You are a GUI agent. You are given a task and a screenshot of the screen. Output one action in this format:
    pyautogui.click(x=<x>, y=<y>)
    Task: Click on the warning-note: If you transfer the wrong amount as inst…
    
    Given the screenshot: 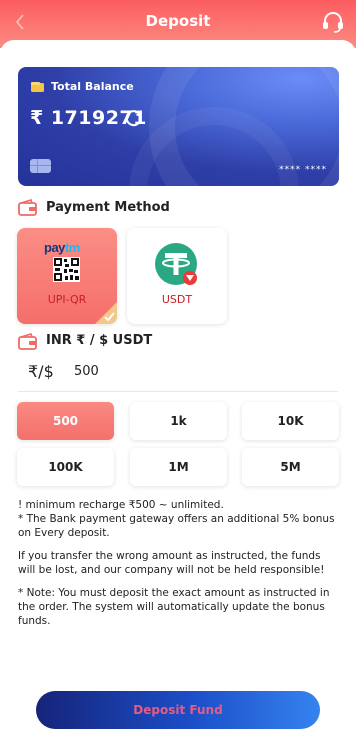 What is the action you would take?
    pyautogui.click(x=171, y=563)
    